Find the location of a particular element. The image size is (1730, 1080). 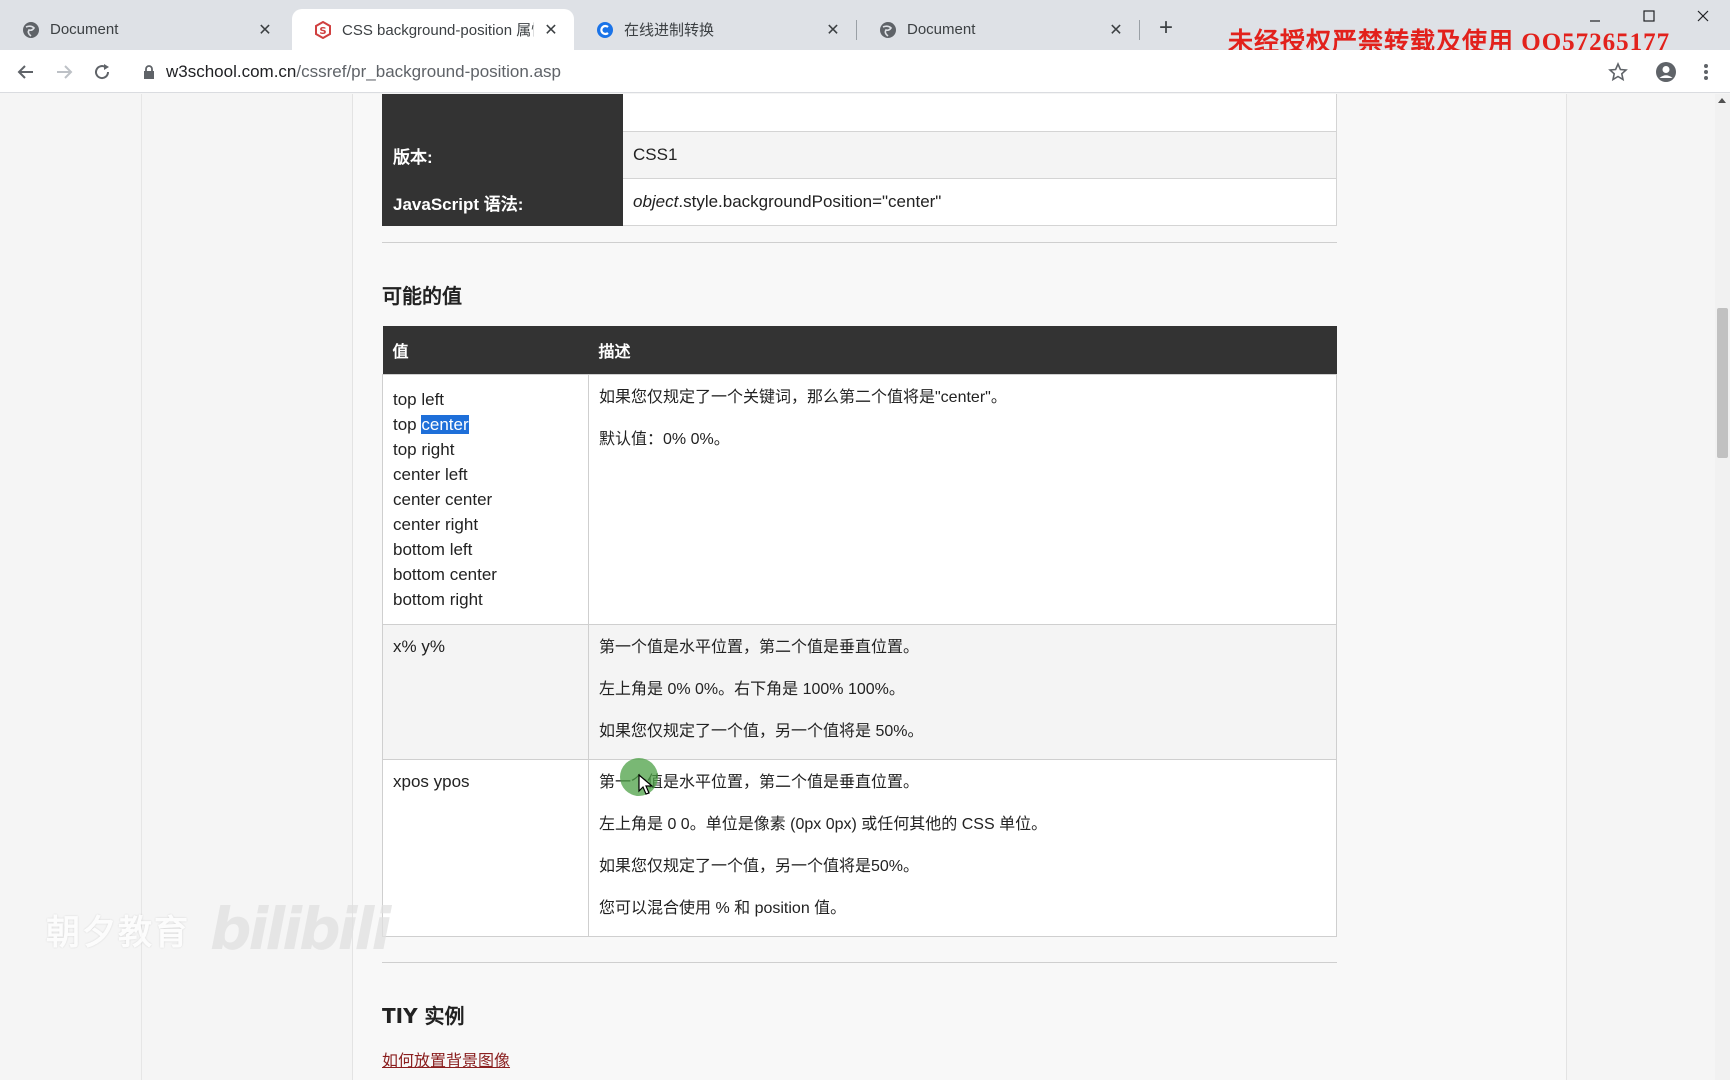

version-label: 版本: is located at coordinates (502, 155).